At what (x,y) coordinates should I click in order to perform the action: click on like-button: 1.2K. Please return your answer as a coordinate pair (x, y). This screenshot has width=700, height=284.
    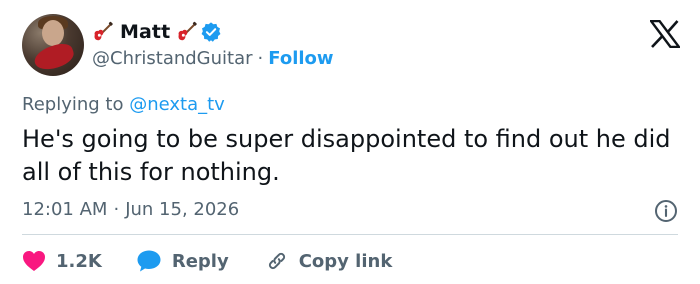
    Looking at the image, I should click on (62, 261).